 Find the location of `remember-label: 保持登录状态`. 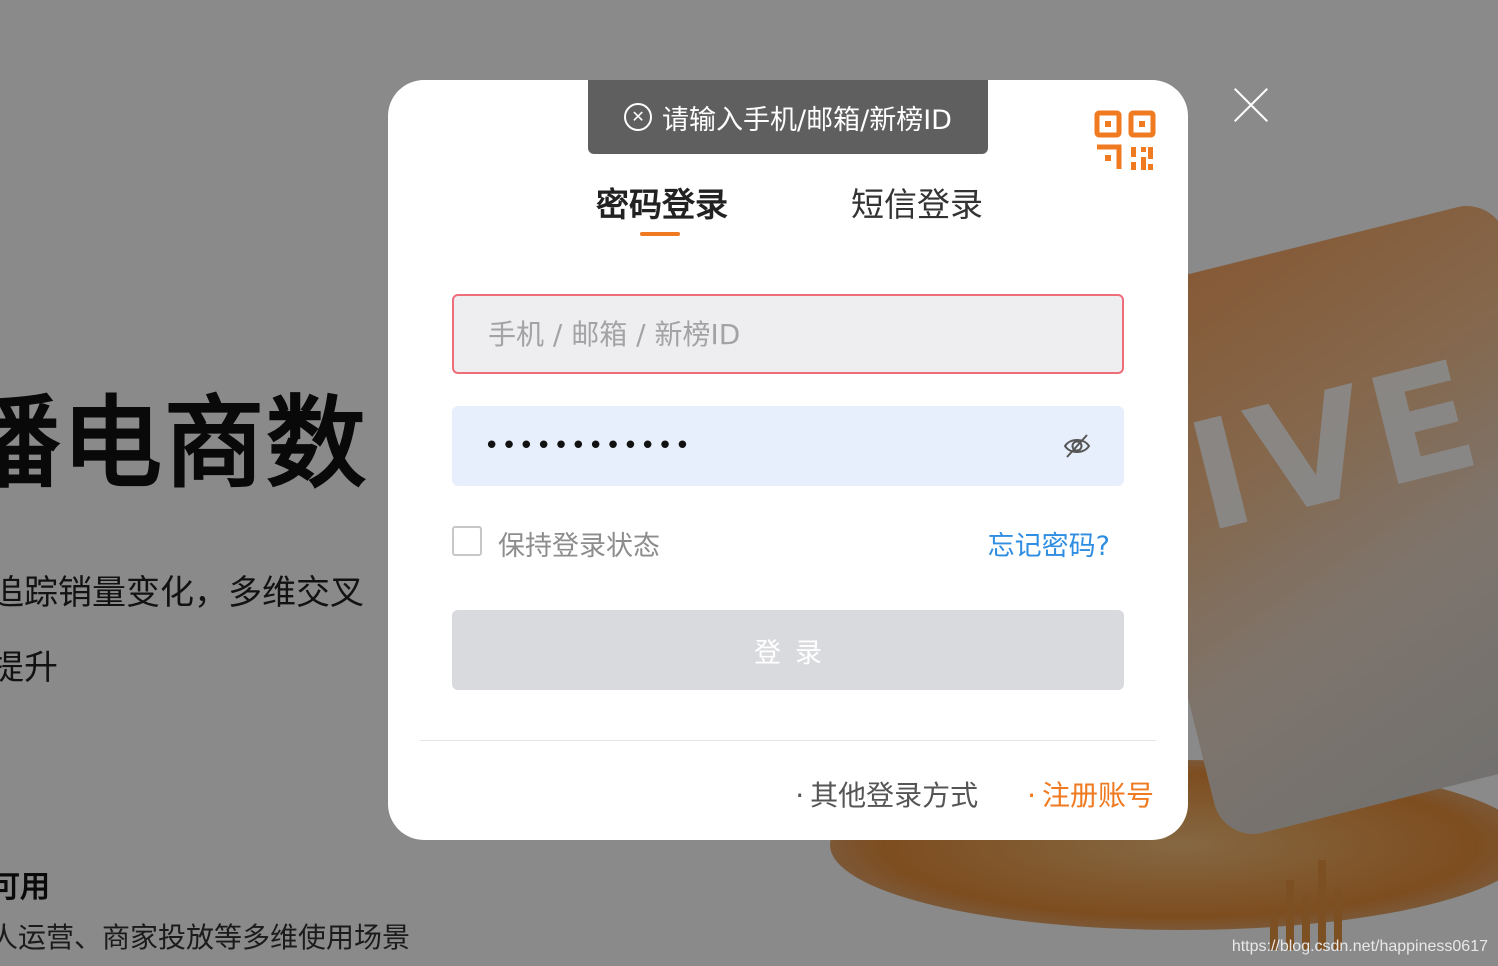

remember-label: 保持登录状态 is located at coordinates (579, 546).